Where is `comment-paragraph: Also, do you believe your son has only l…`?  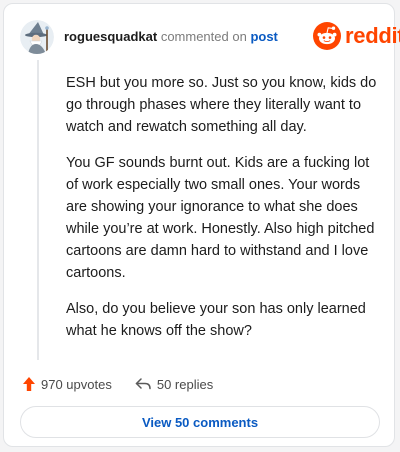
comment-paragraph: Also, do you believe your son has only l… is located at coordinates (216, 320).